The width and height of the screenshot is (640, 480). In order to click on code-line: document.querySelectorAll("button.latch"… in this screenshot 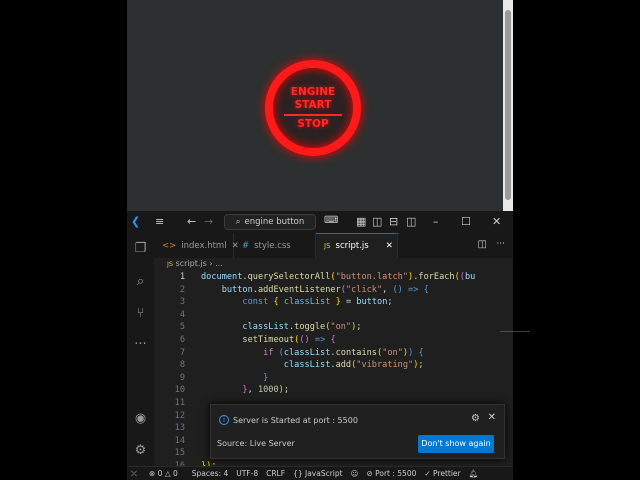, I will do `click(338, 277)`.